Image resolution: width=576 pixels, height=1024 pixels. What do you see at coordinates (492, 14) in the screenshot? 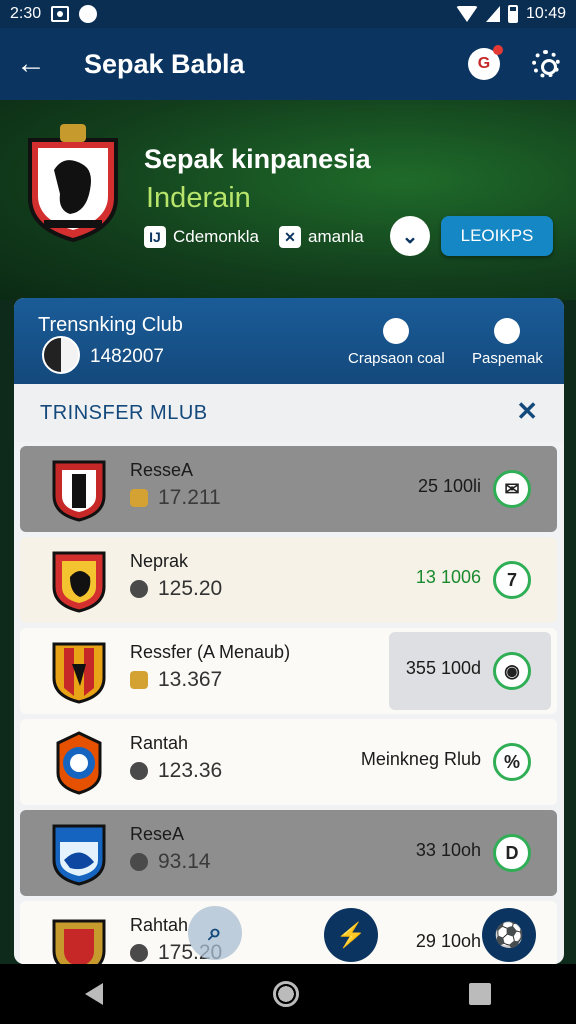
I see `signal-icon` at bounding box center [492, 14].